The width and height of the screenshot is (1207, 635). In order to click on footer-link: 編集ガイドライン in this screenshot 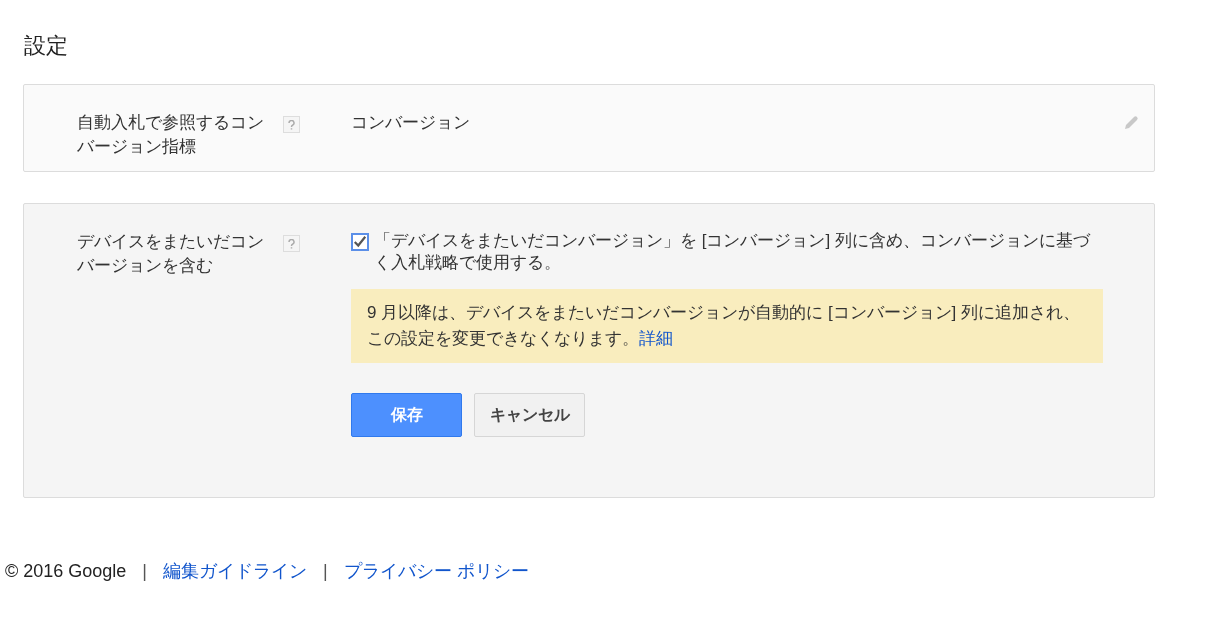, I will do `click(235, 571)`.